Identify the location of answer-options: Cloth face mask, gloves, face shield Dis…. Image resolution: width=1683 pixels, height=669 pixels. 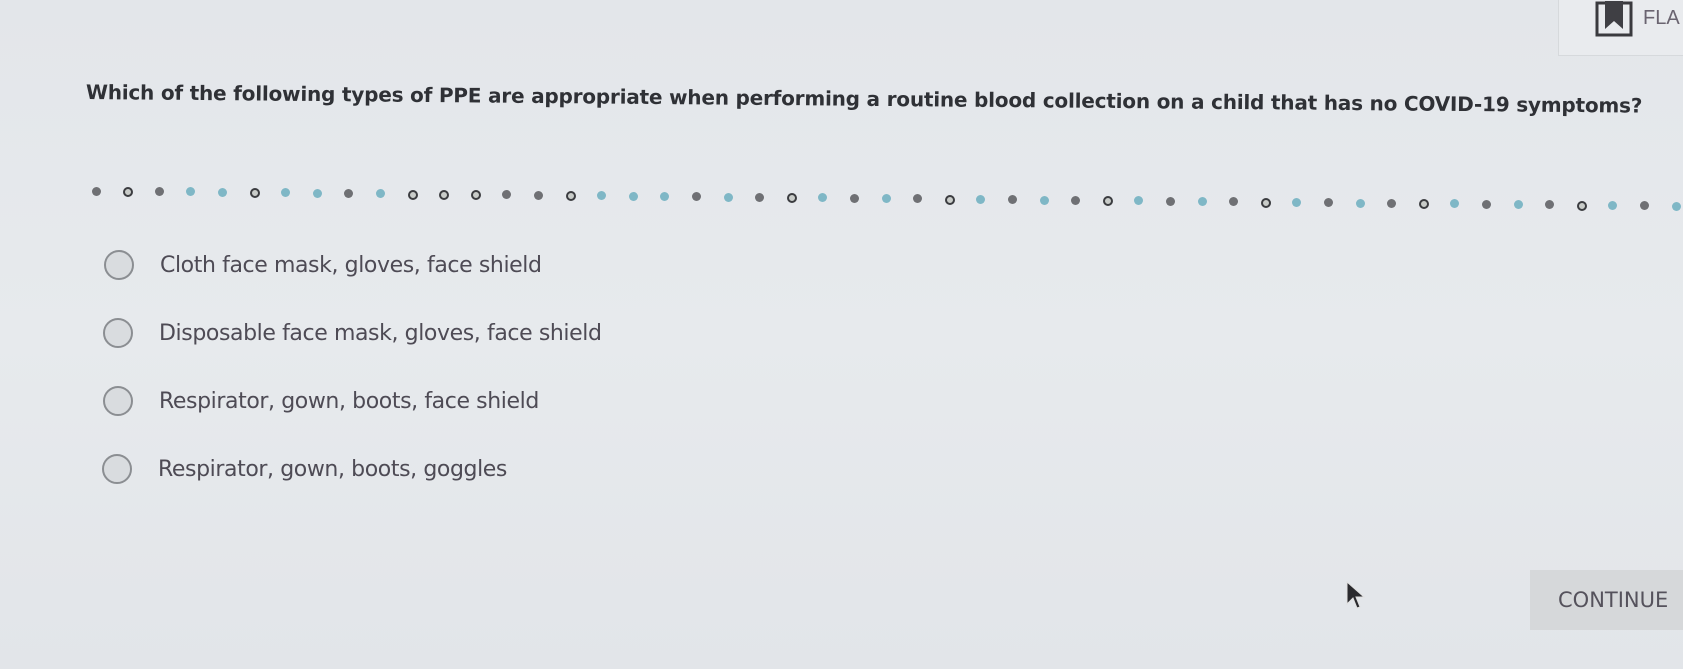
(352, 384).